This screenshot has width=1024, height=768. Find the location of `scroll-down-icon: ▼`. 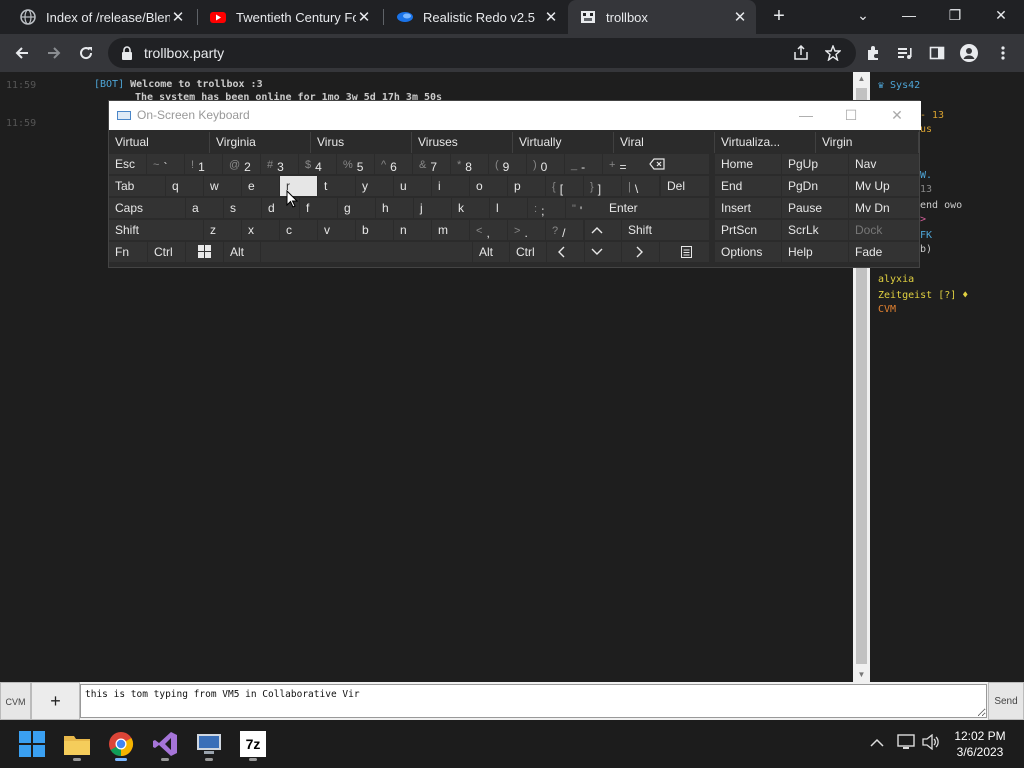

scroll-down-icon: ▼ is located at coordinates (861, 675).